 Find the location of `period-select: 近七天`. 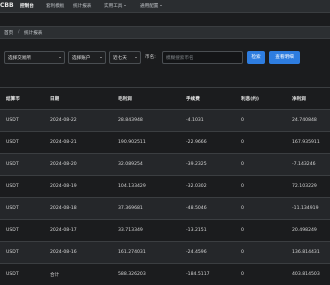

period-select: 近七天 is located at coordinates (125, 57).